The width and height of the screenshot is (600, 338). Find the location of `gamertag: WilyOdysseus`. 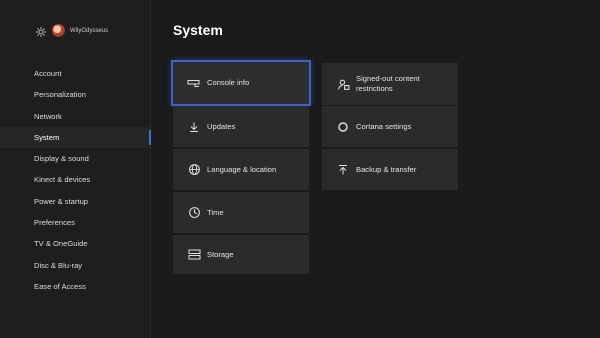

gamertag: WilyOdysseus is located at coordinates (89, 31).